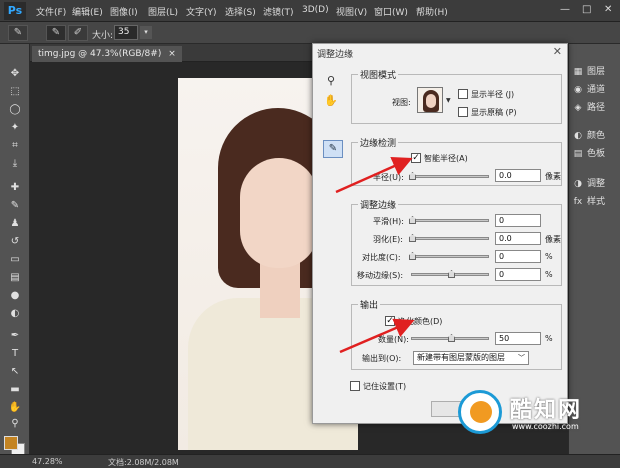 The width and height of the screenshot is (620, 468). Describe the element at coordinates (78, 33) in the screenshot. I see `erase-refinements-icon: ✐` at that location.